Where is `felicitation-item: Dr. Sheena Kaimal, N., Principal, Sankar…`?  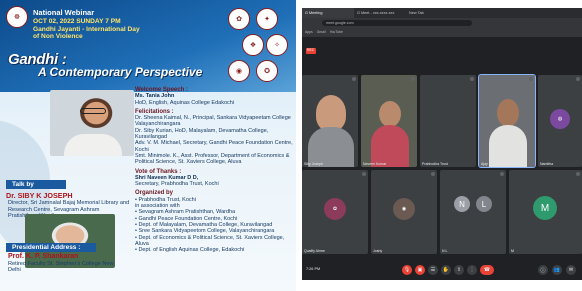 felicitation-item: Dr. Sheena Kaimal, N., Principal, Sankar… is located at coordinates (213, 121).